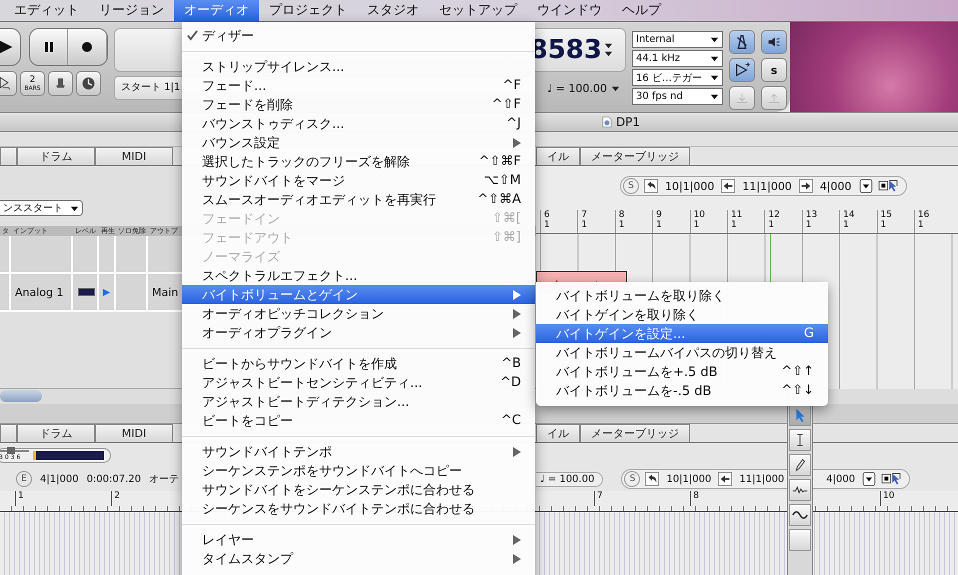 The height and width of the screenshot is (575, 958). What do you see at coordinates (21, 396) in the screenshot?
I see `scrollbar-thumb` at bounding box center [21, 396].